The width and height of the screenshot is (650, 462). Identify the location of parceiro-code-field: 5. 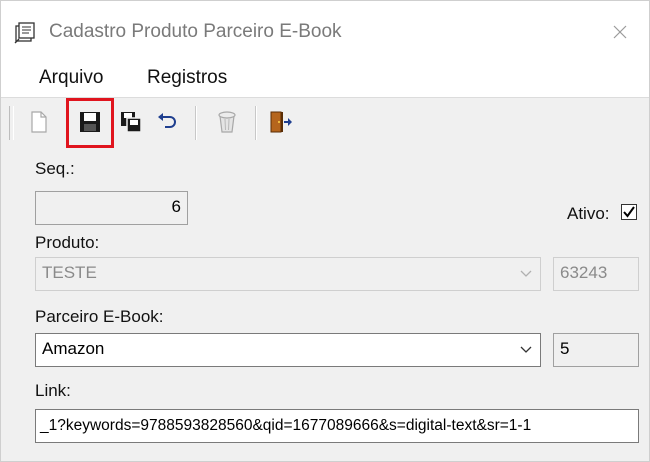
(596, 350).